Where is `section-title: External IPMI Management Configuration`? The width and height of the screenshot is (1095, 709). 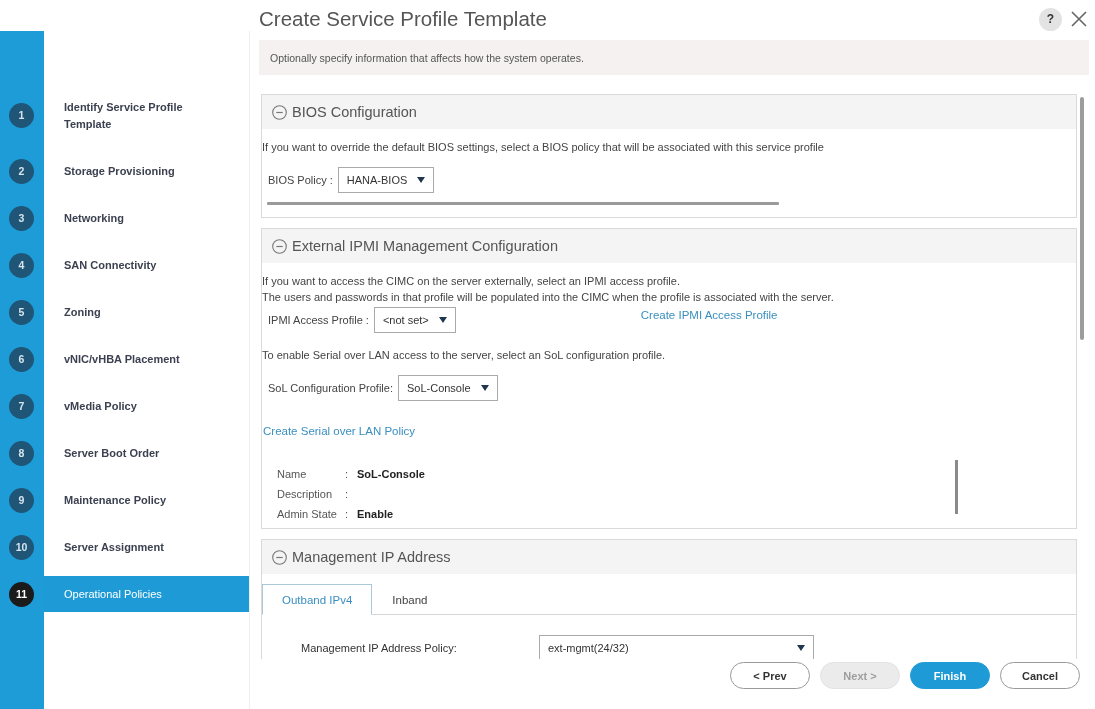
section-title: External IPMI Management Configuration is located at coordinates (425, 246).